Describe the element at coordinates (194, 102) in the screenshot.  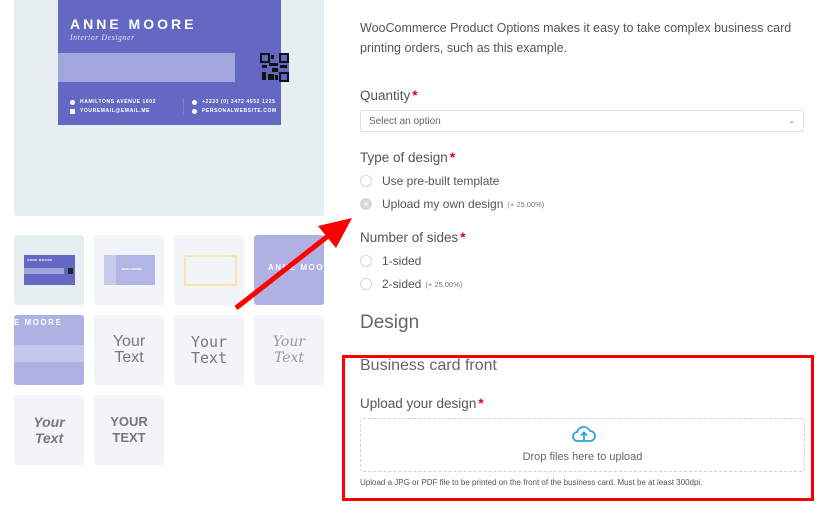
I see `phone-icon` at that location.